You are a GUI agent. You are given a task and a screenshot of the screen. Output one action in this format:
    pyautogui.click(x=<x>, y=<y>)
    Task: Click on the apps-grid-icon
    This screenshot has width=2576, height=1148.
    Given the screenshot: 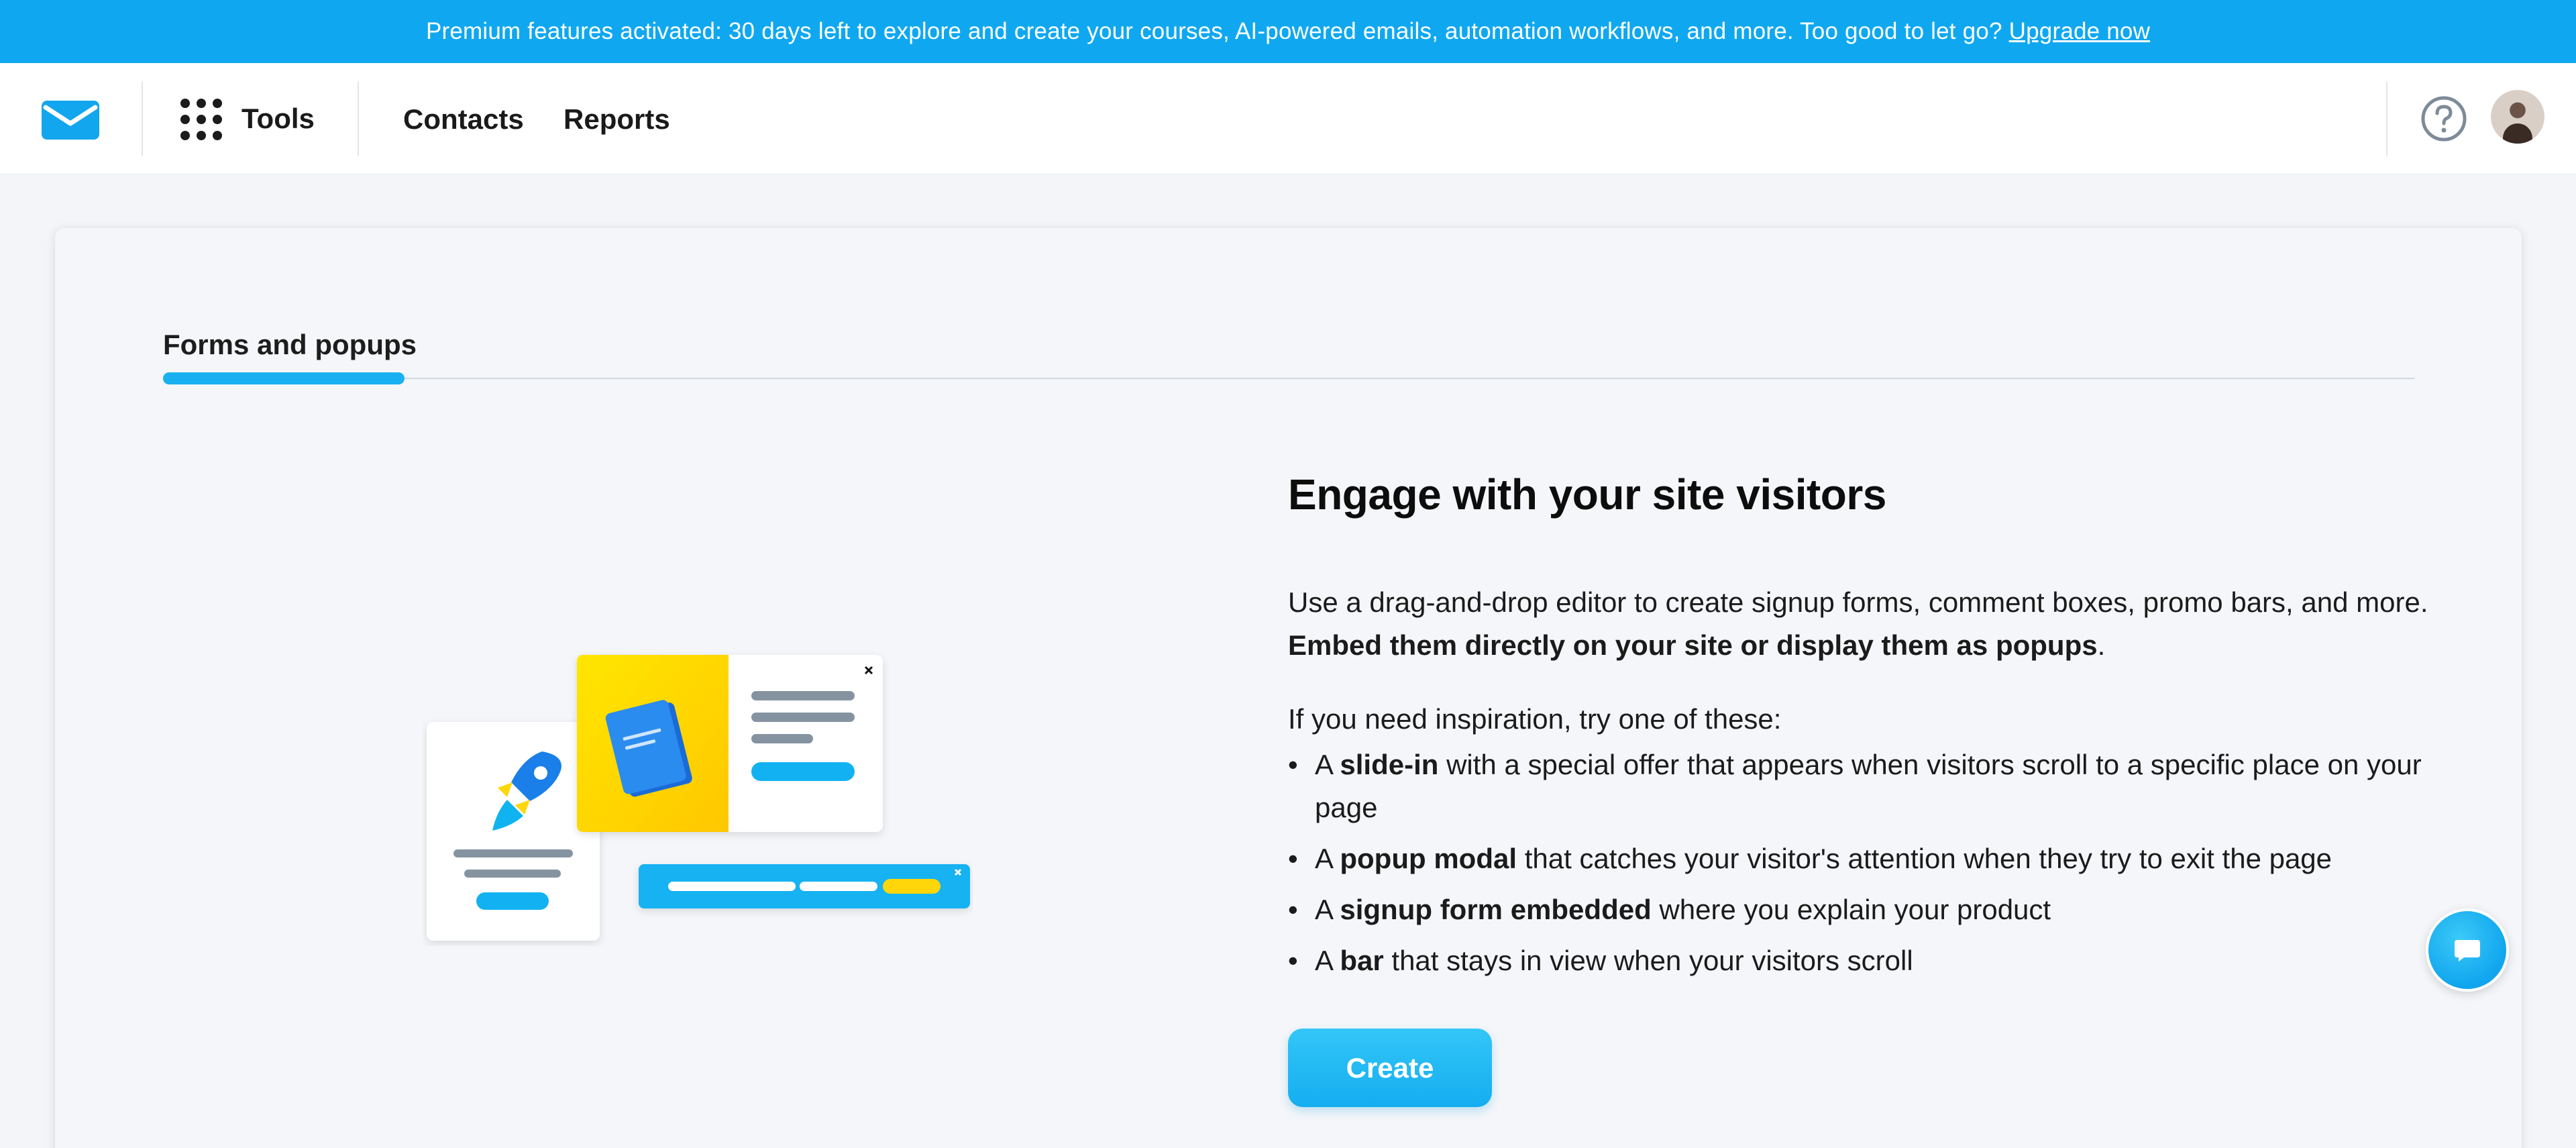 What is the action you would take?
    pyautogui.click(x=201, y=119)
    